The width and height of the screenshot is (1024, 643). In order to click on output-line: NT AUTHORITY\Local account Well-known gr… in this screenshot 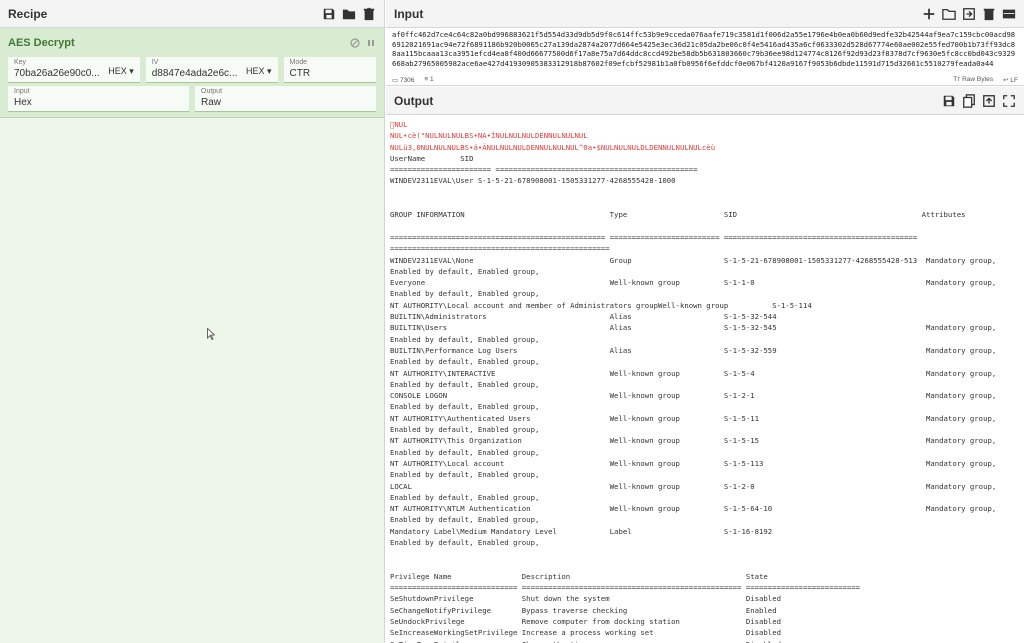, I will do `click(693, 463)`.